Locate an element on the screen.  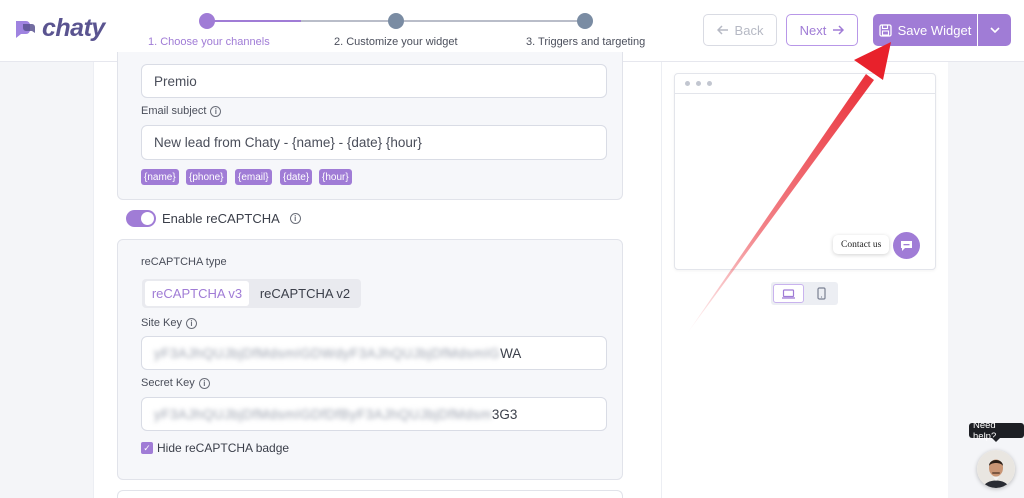
chat-icon is located at coordinates (906, 245).